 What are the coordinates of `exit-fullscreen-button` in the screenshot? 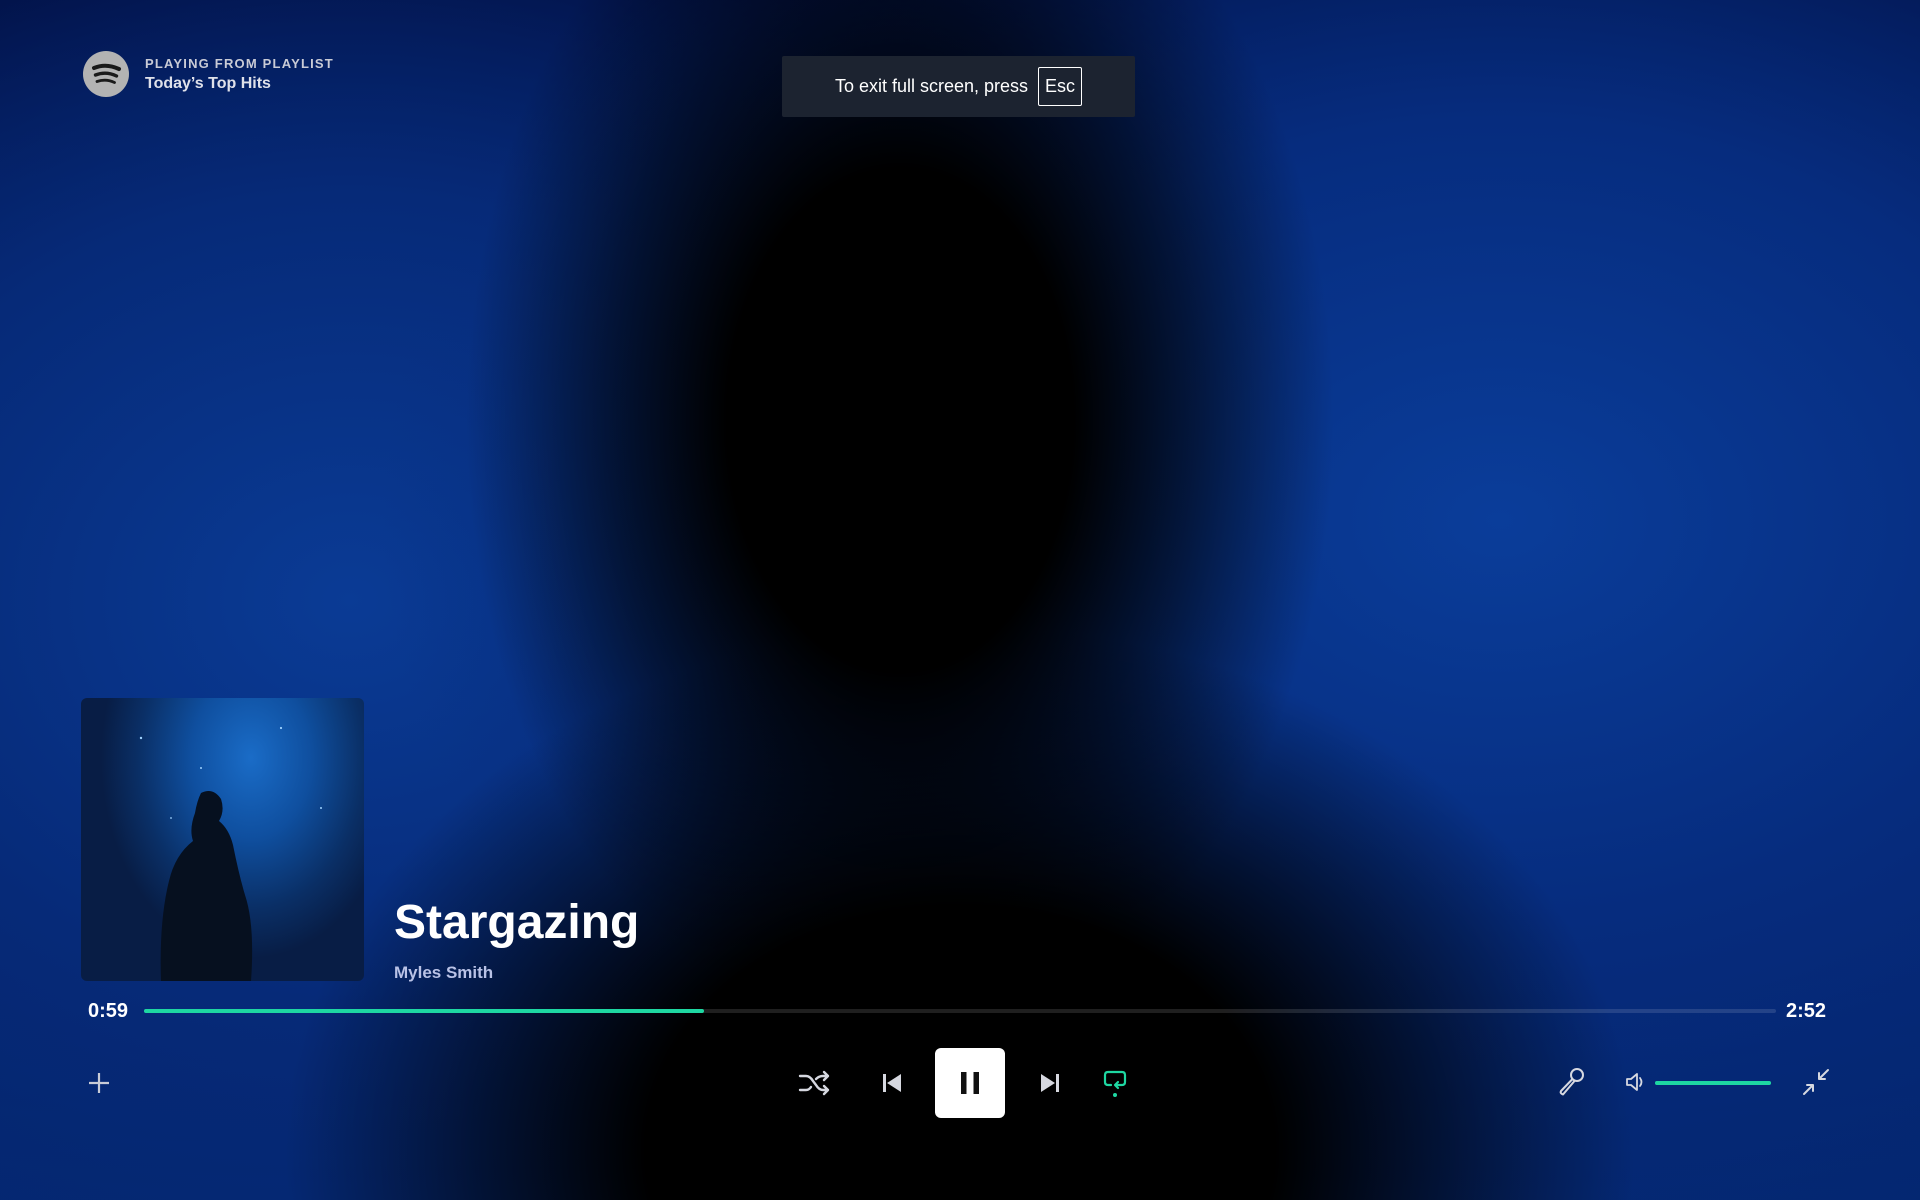 It's located at (1816, 1082).